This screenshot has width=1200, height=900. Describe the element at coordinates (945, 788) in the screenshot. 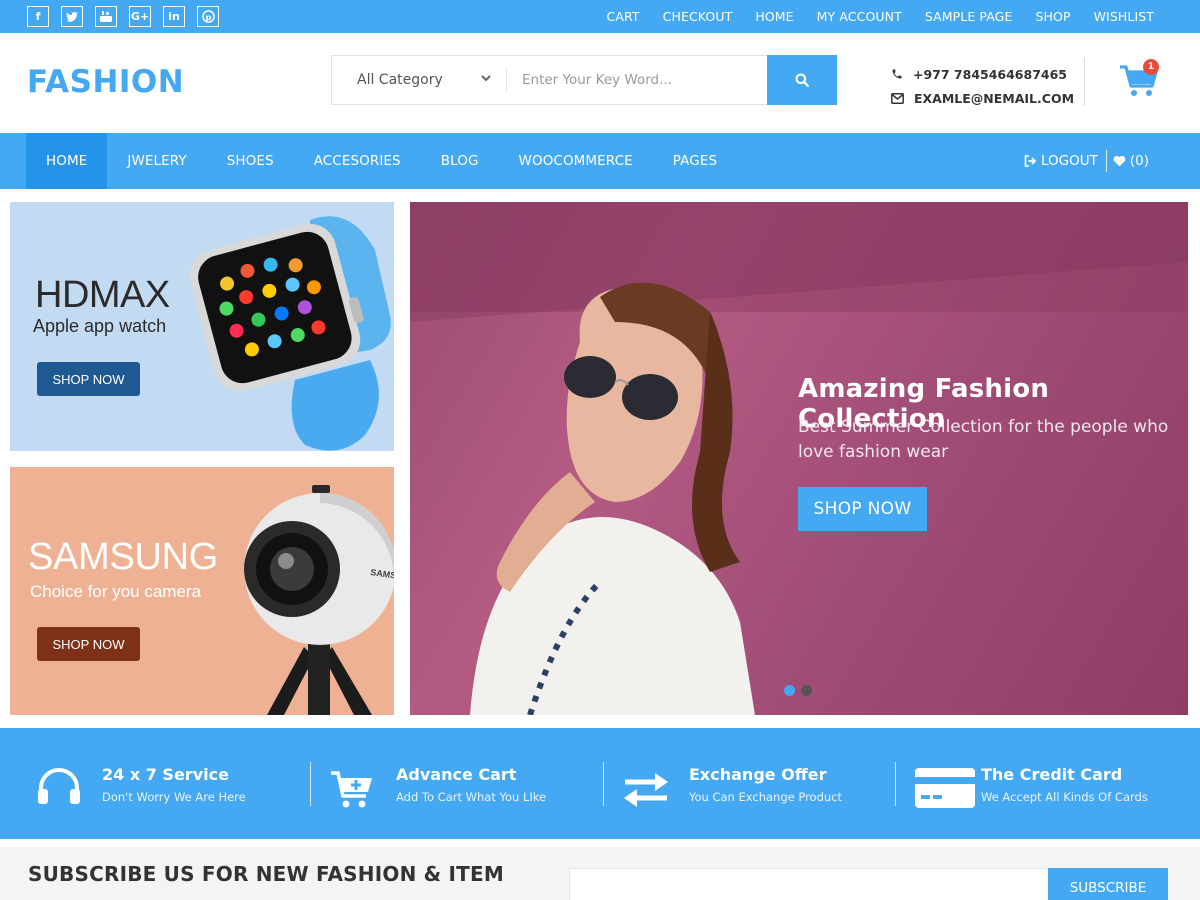

I see `credit-card-icon` at that location.